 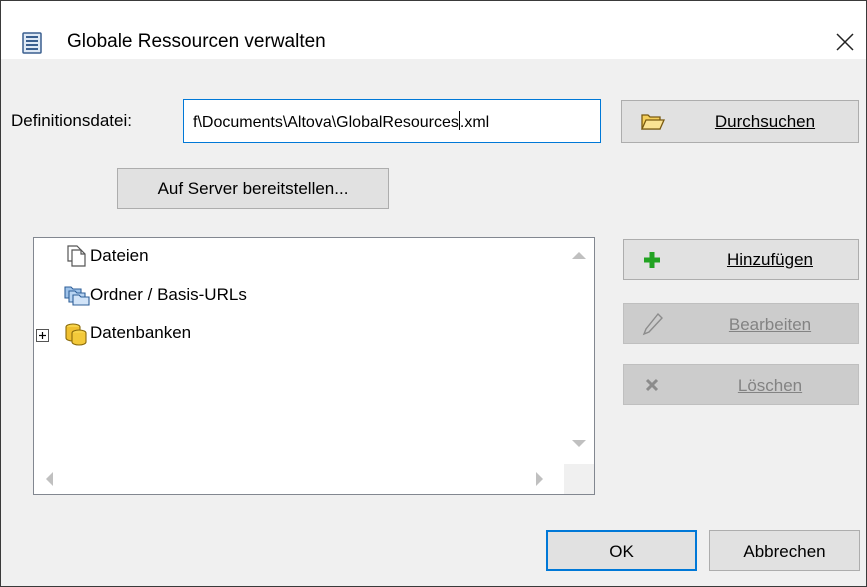 What do you see at coordinates (326, 122) in the screenshot?
I see `definition-file-value: f\Documents\Altova\GlobalResources` at bounding box center [326, 122].